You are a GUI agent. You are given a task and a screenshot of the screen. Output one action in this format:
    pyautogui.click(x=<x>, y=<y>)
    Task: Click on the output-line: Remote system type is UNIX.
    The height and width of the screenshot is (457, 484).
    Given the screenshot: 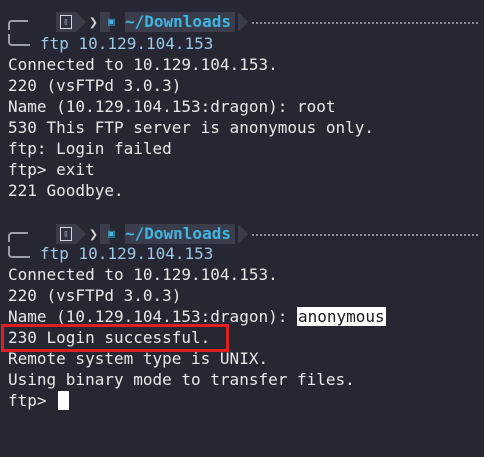 What is the action you would take?
    pyautogui.click(x=138, y=358)
    